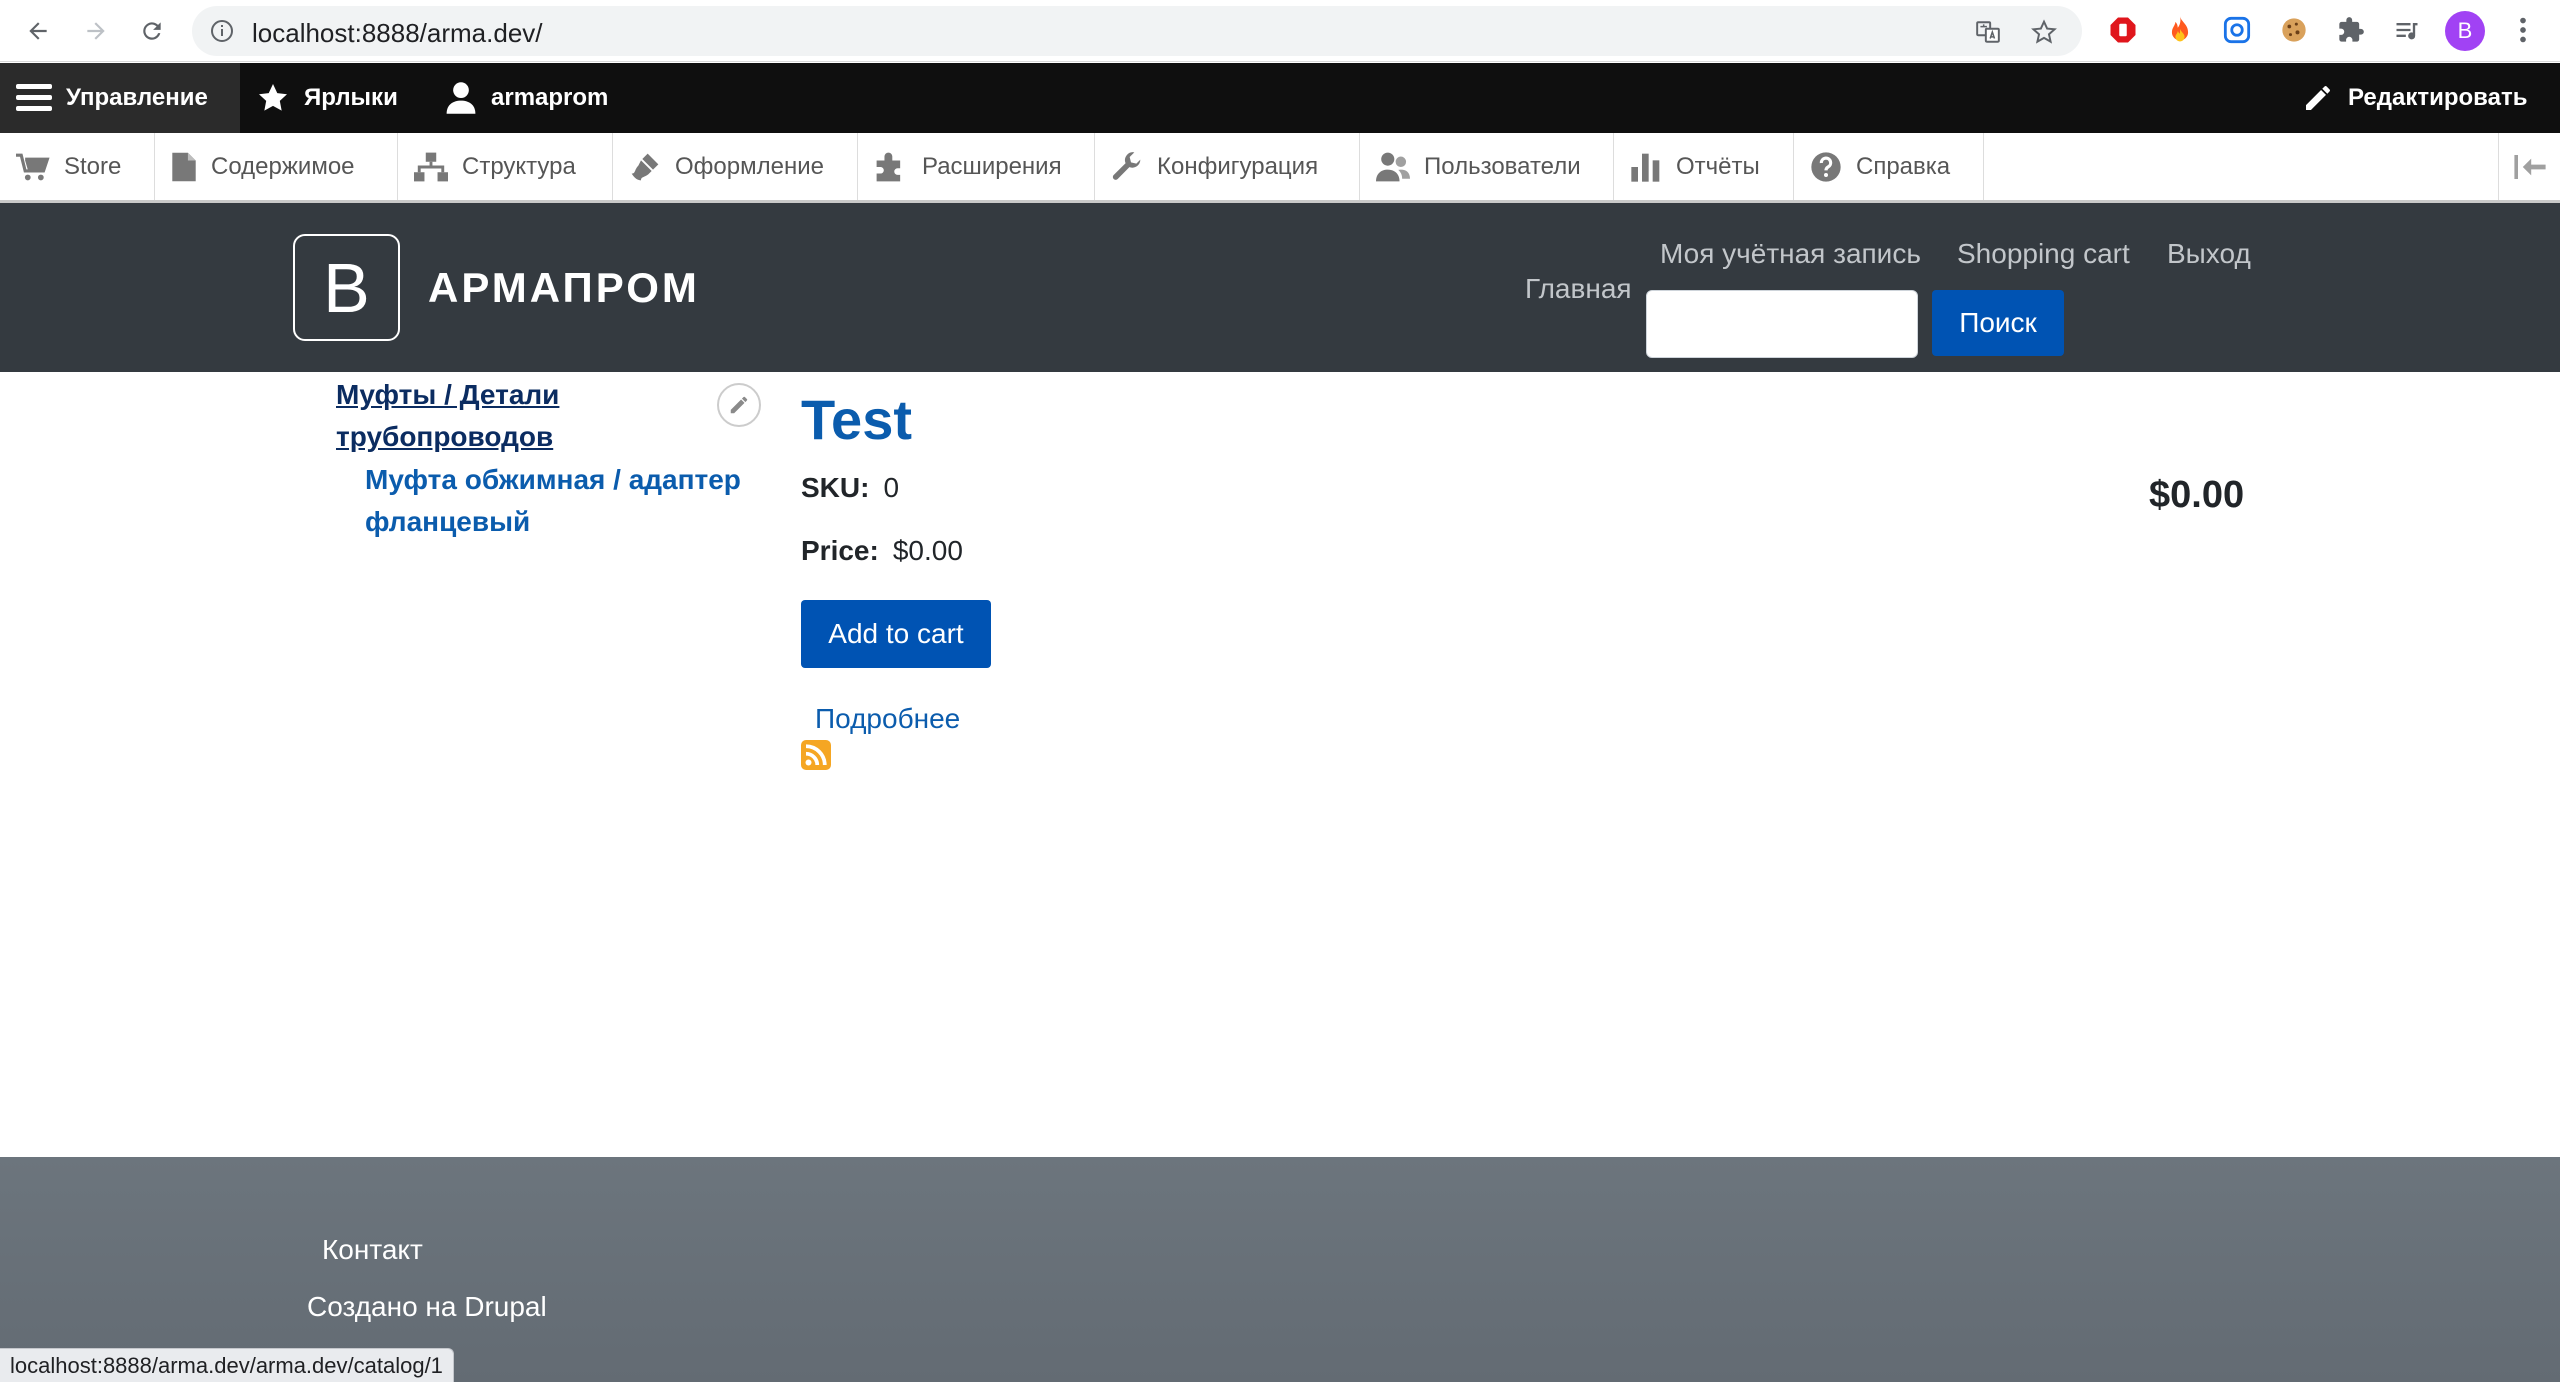 Image resolution: width=2560 pixels, height=1382 pixels. I want to click on tray-item-appearance: Оформление, so click(735, 166).